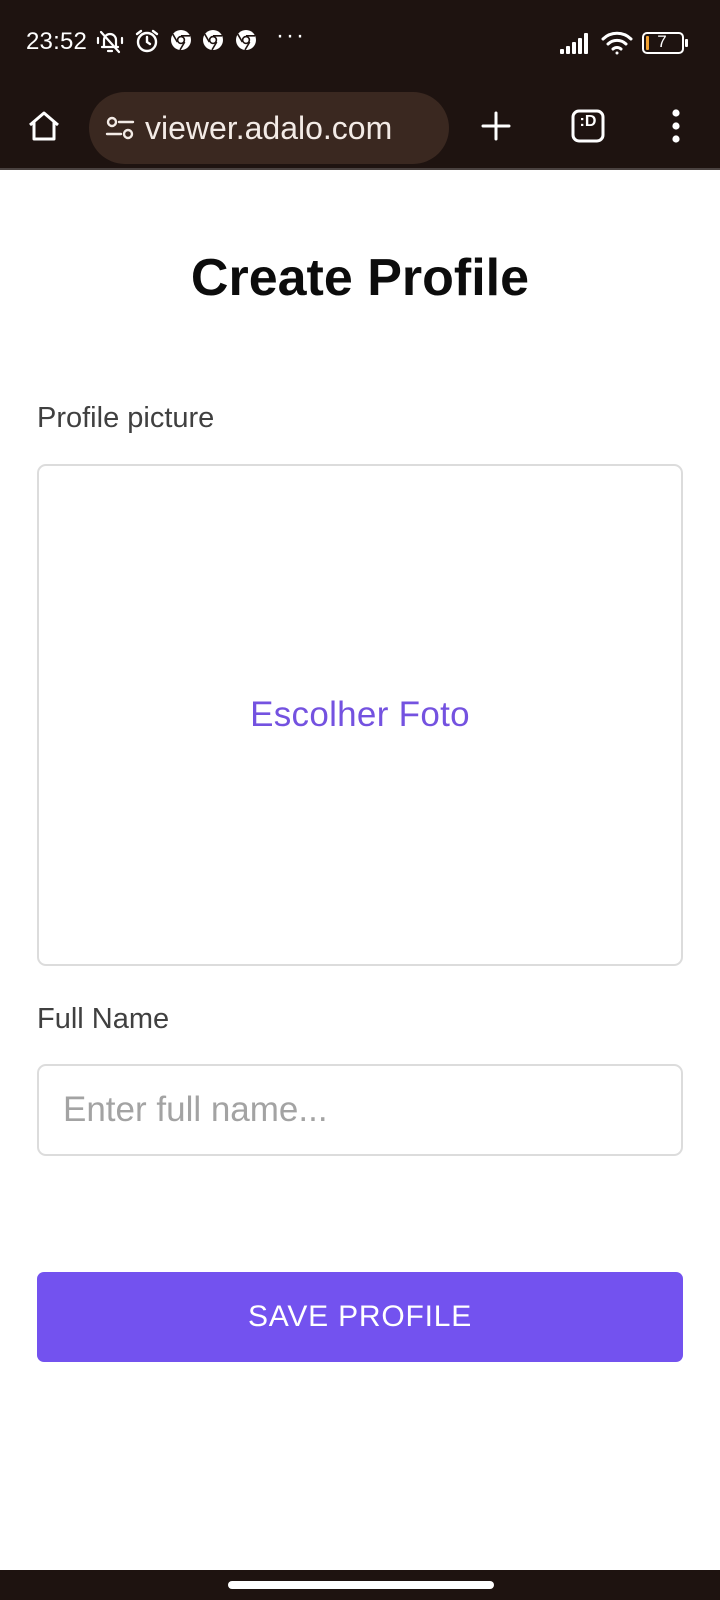 The height and width of the screenshot is (1600, 720). I want to click on home-indicator, so click(361, 1585).